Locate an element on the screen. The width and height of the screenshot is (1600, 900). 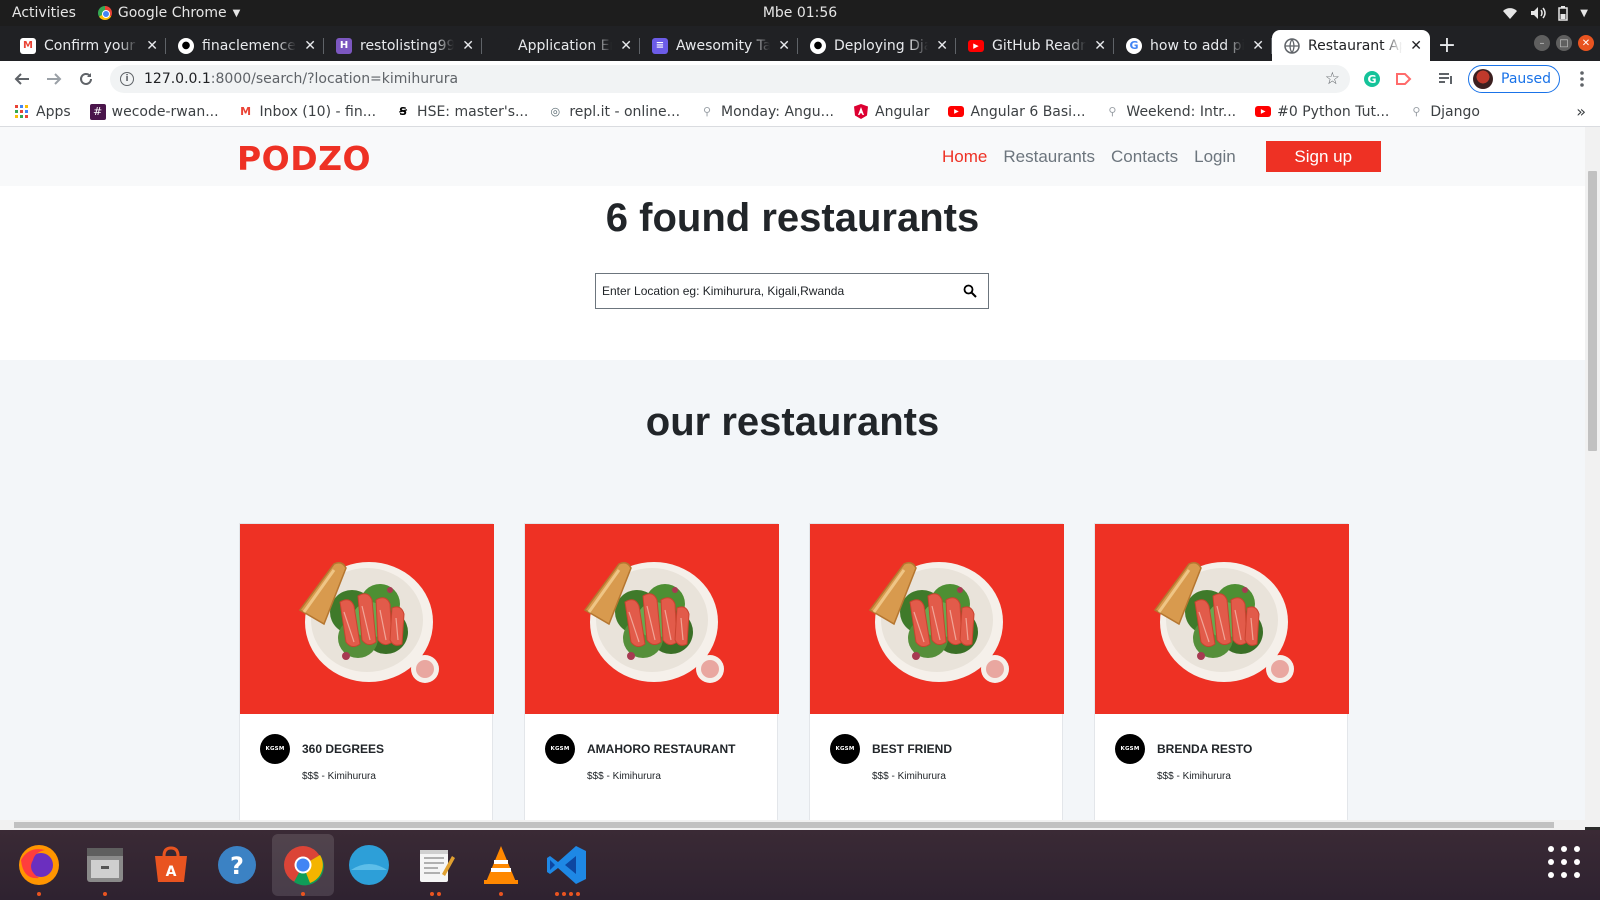
restaurant-card: KGSM AMAHORO RESTAURANT $$$ - Kimihurura is located at coordinates (651, 675).